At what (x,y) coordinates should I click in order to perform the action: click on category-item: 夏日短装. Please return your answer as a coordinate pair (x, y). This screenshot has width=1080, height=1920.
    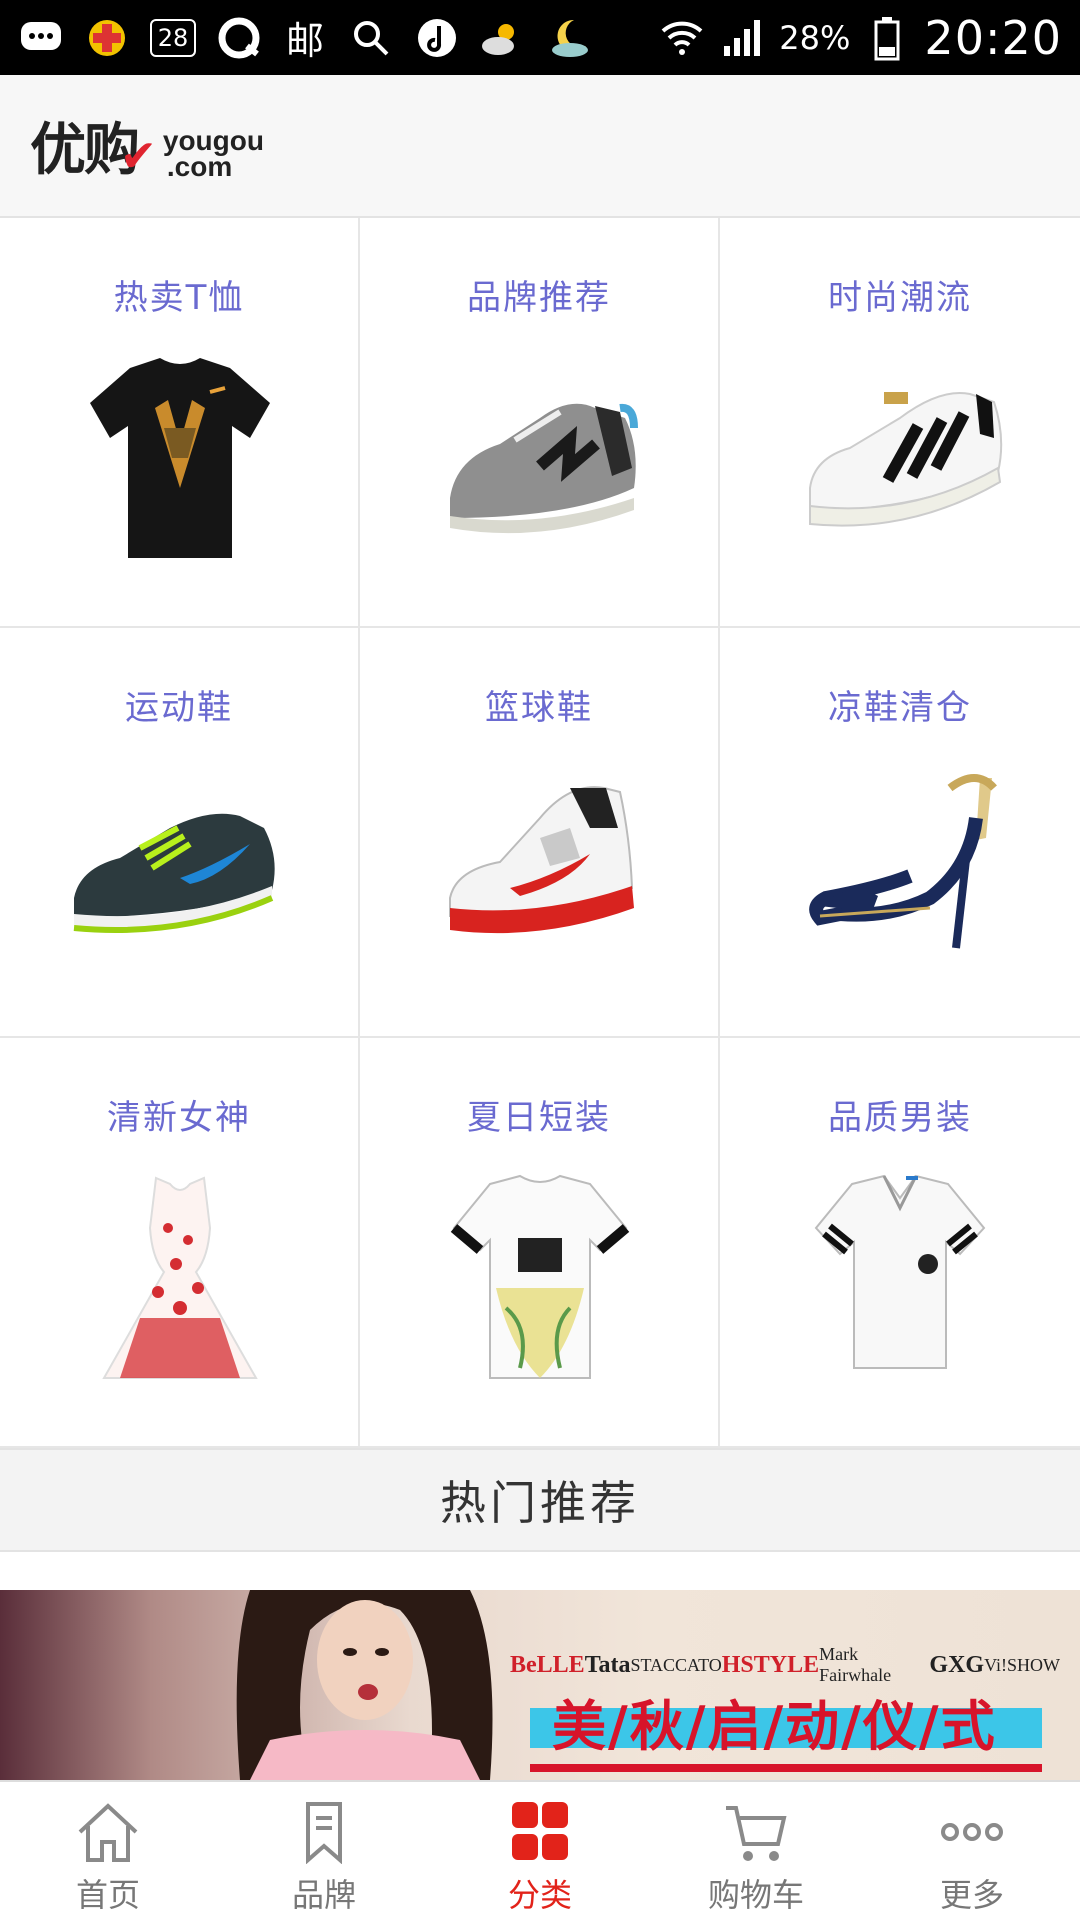
    Looking at the image, I should click on (540, 1243).